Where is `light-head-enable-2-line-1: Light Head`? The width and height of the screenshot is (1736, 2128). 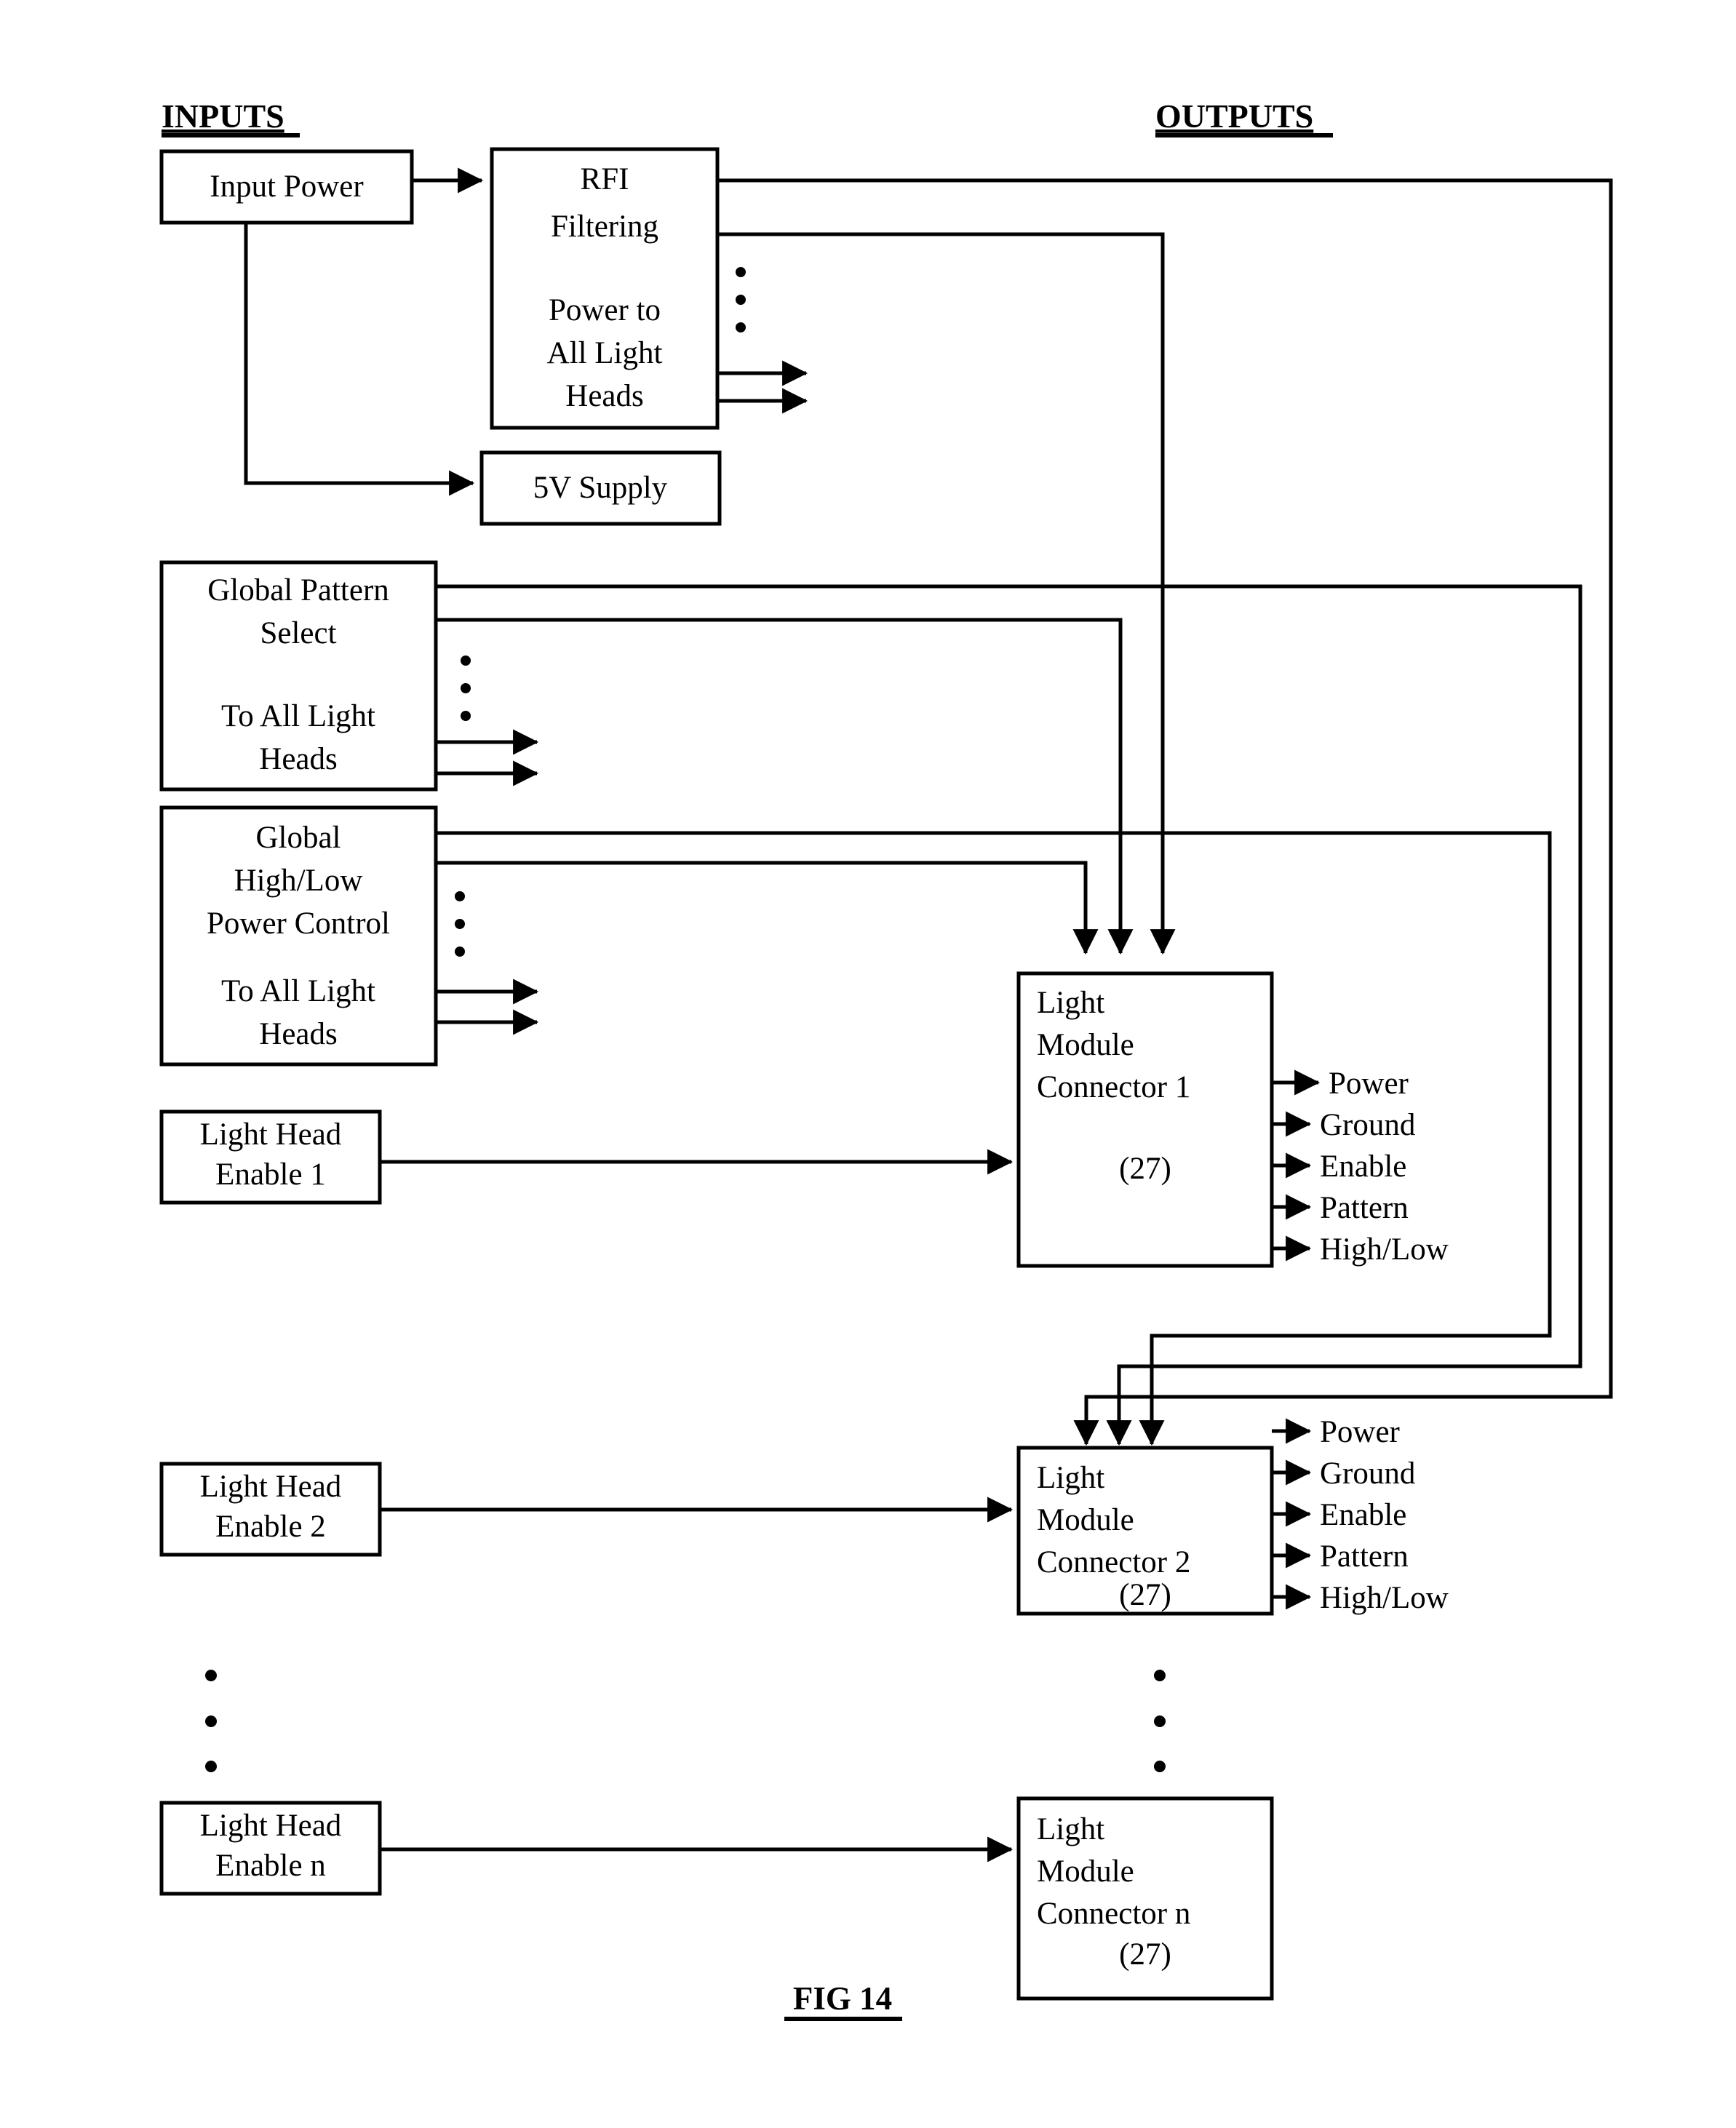
light-head-enable-2-line-1: Light Head is located at coordinates (271, 1487).